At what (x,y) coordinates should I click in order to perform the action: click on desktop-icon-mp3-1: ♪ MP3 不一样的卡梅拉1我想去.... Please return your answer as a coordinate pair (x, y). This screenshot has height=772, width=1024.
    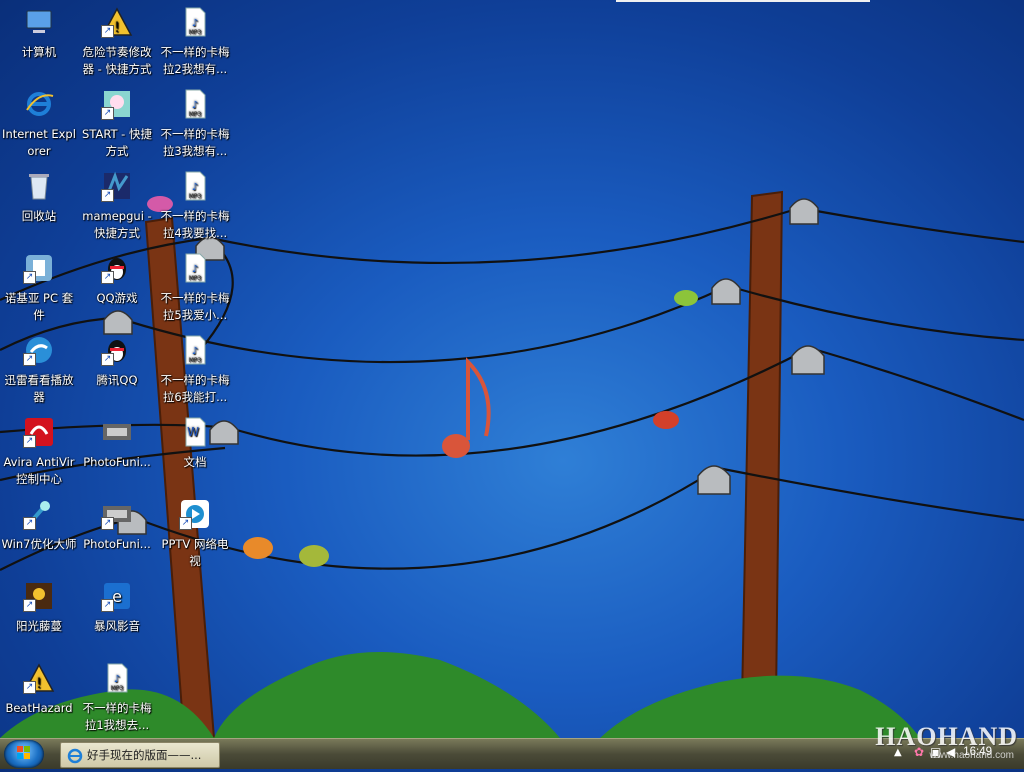
    Looking at the image, I should click on (117, 695).